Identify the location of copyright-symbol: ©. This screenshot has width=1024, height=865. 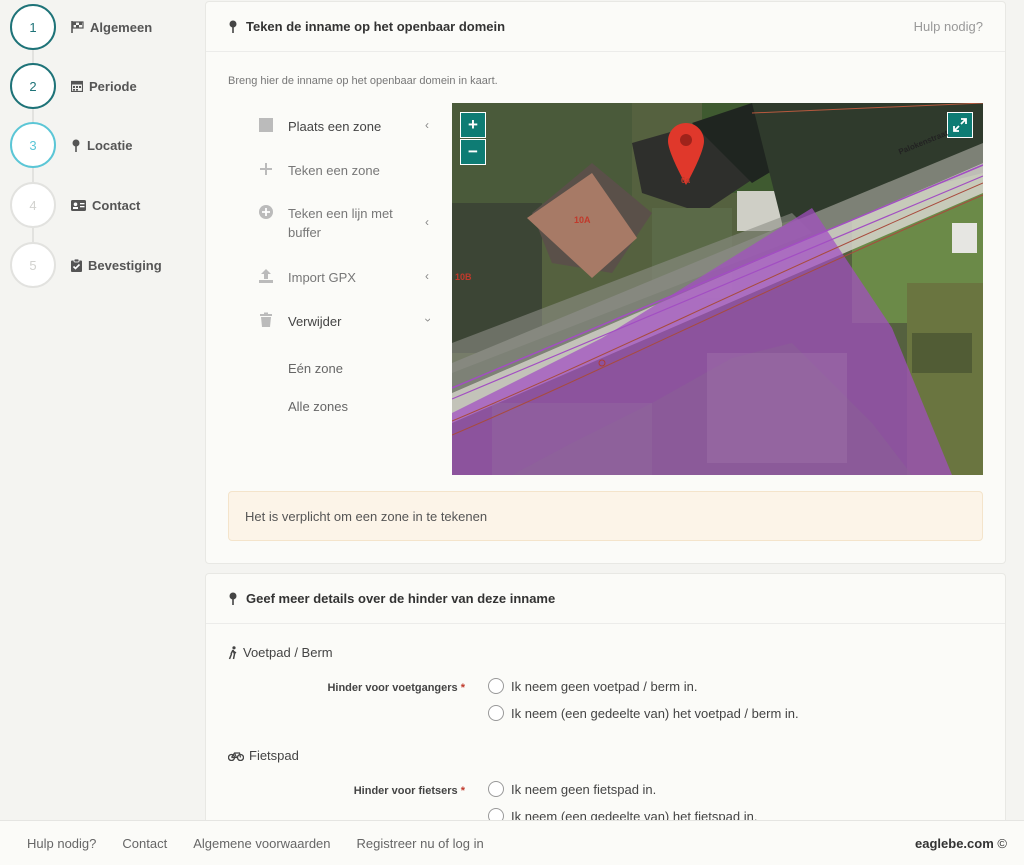
(1002, 843).